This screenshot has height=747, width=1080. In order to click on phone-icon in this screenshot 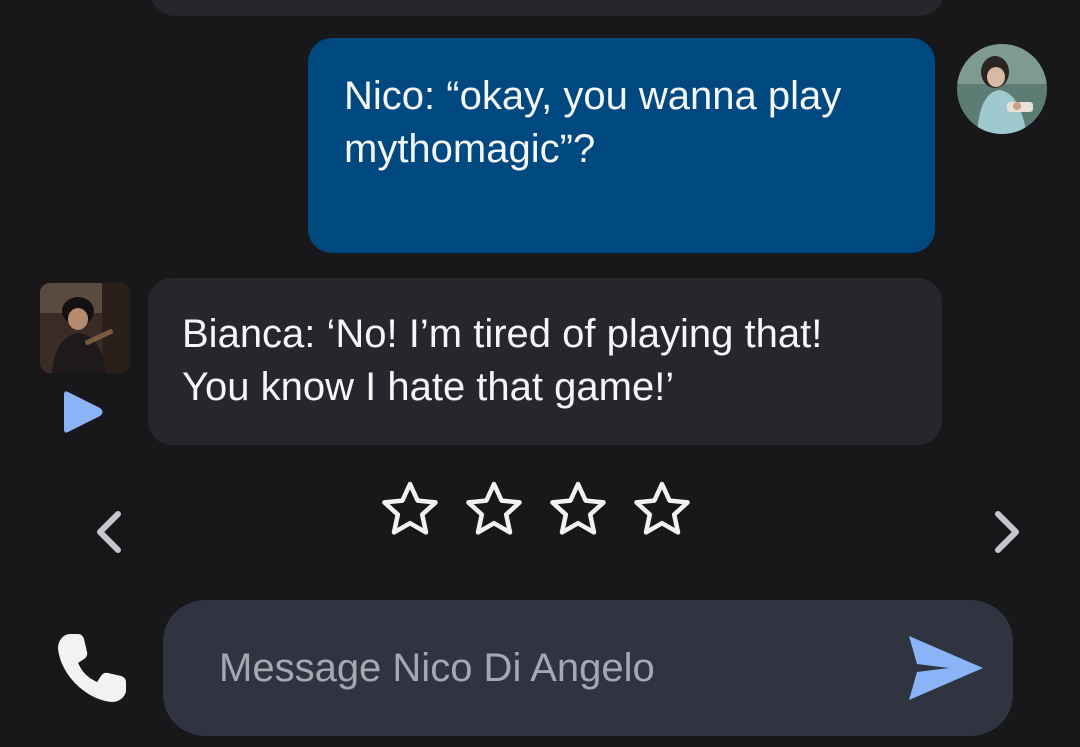, I will do `click(92, 668)`.